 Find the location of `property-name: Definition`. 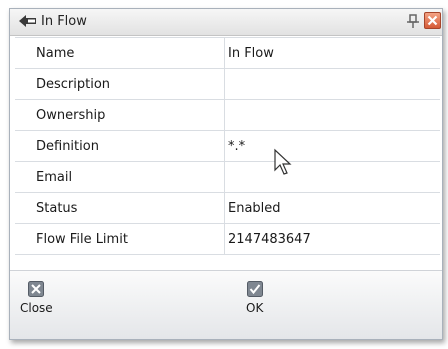

property-name: Definition is located at coordinates (120, 146).